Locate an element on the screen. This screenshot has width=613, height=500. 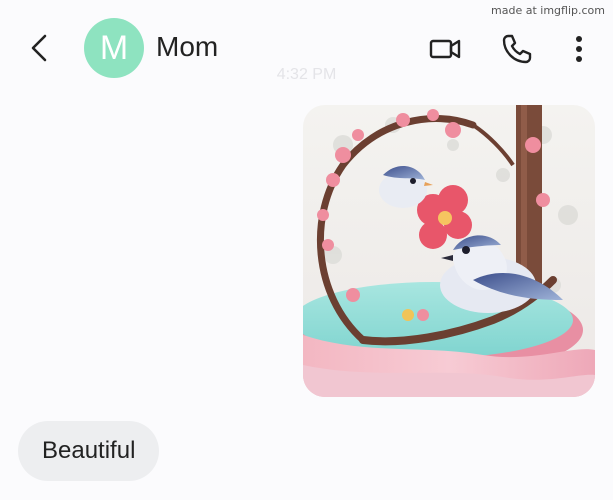
chevron-left-icon is located at coordinates (39, 48).